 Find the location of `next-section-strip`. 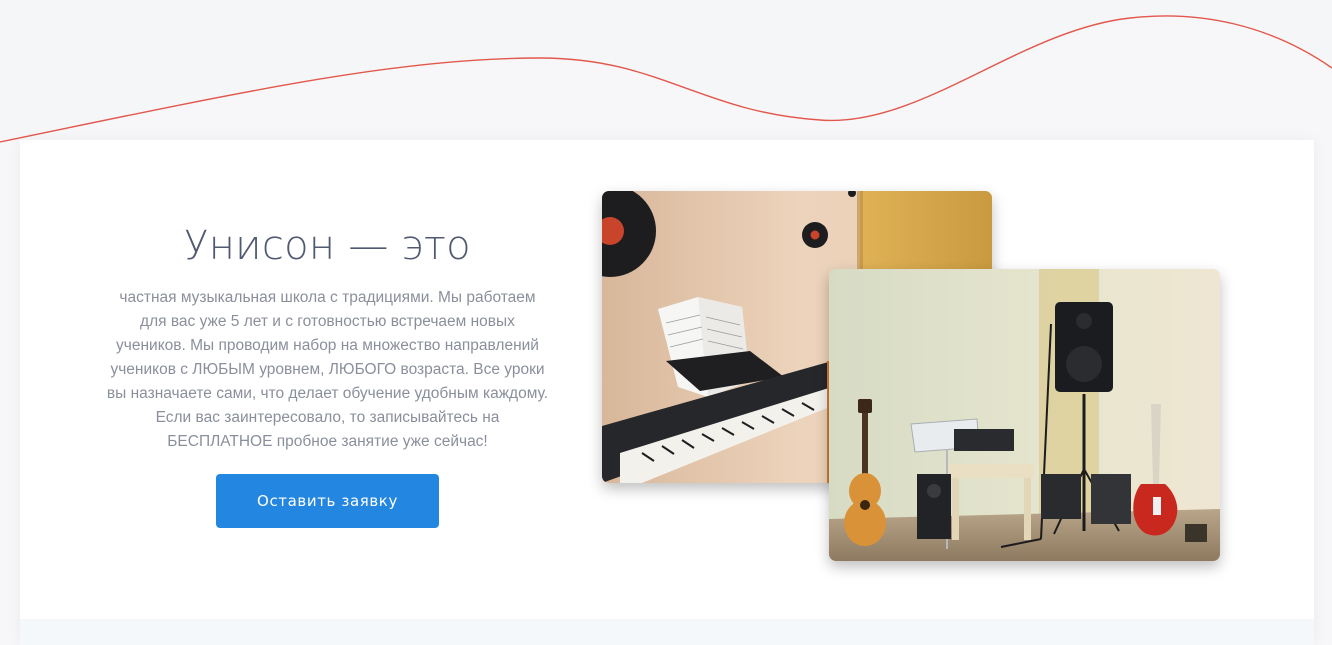

next-section-strip is located at coordinates (667, 632).